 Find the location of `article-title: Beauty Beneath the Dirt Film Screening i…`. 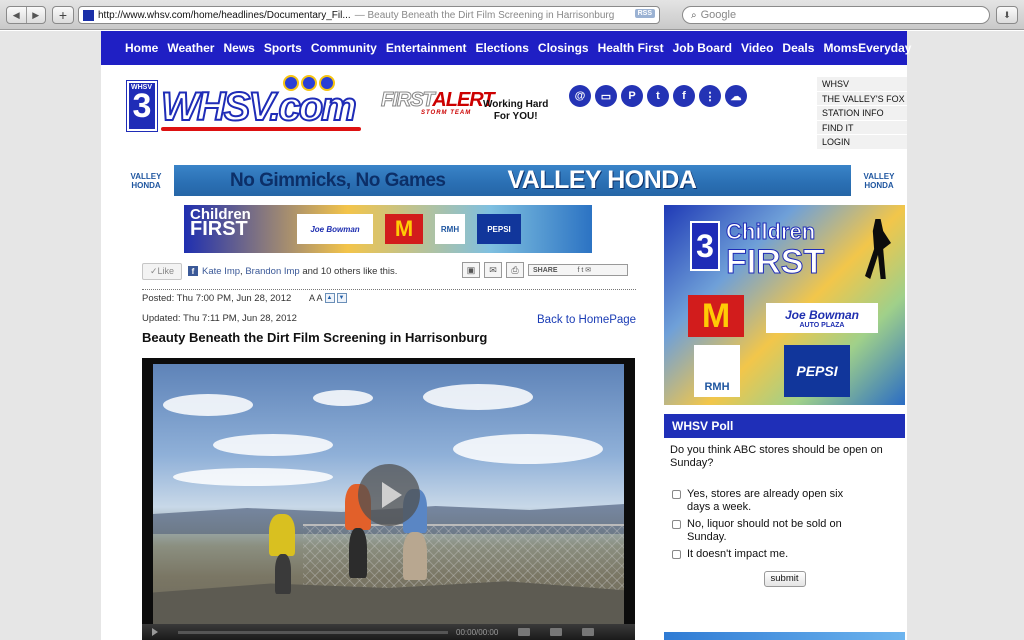

article-title: Beauty Beneath the Dirt Film Screening i… is located at coordinates (315, 337).